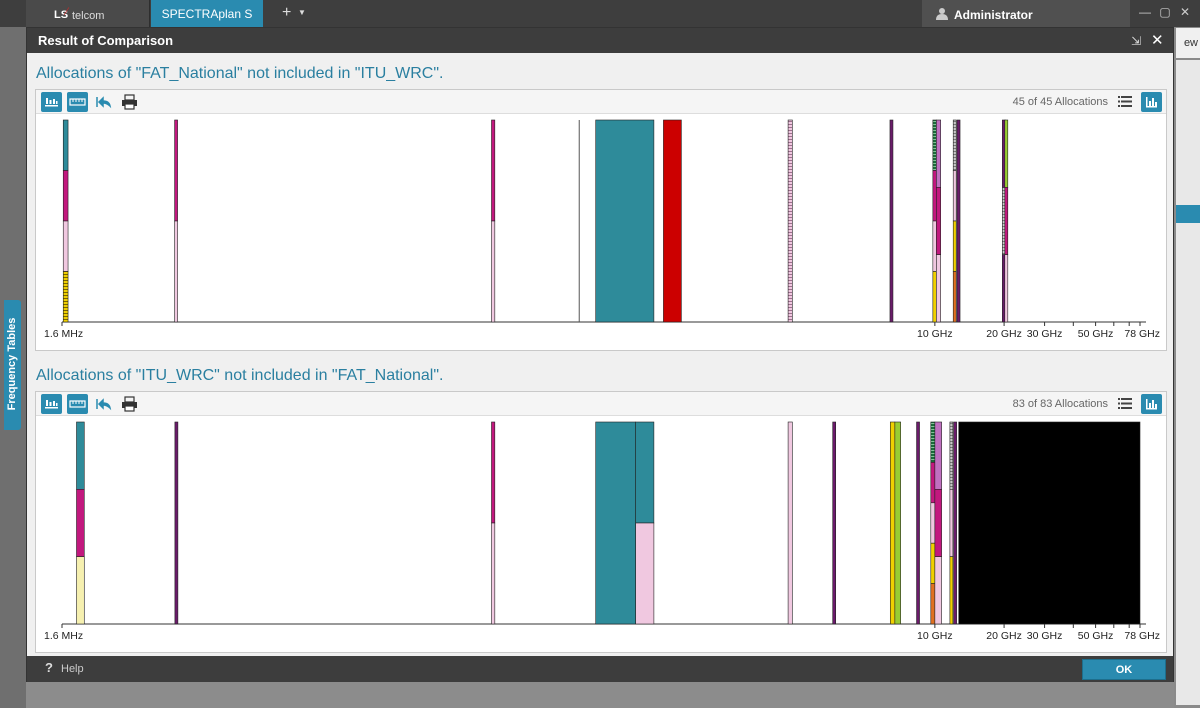 Image resolution: width=1200 pixels, height=708 pixels. I want to click on close-icon: ✕, so click(1157, 40).